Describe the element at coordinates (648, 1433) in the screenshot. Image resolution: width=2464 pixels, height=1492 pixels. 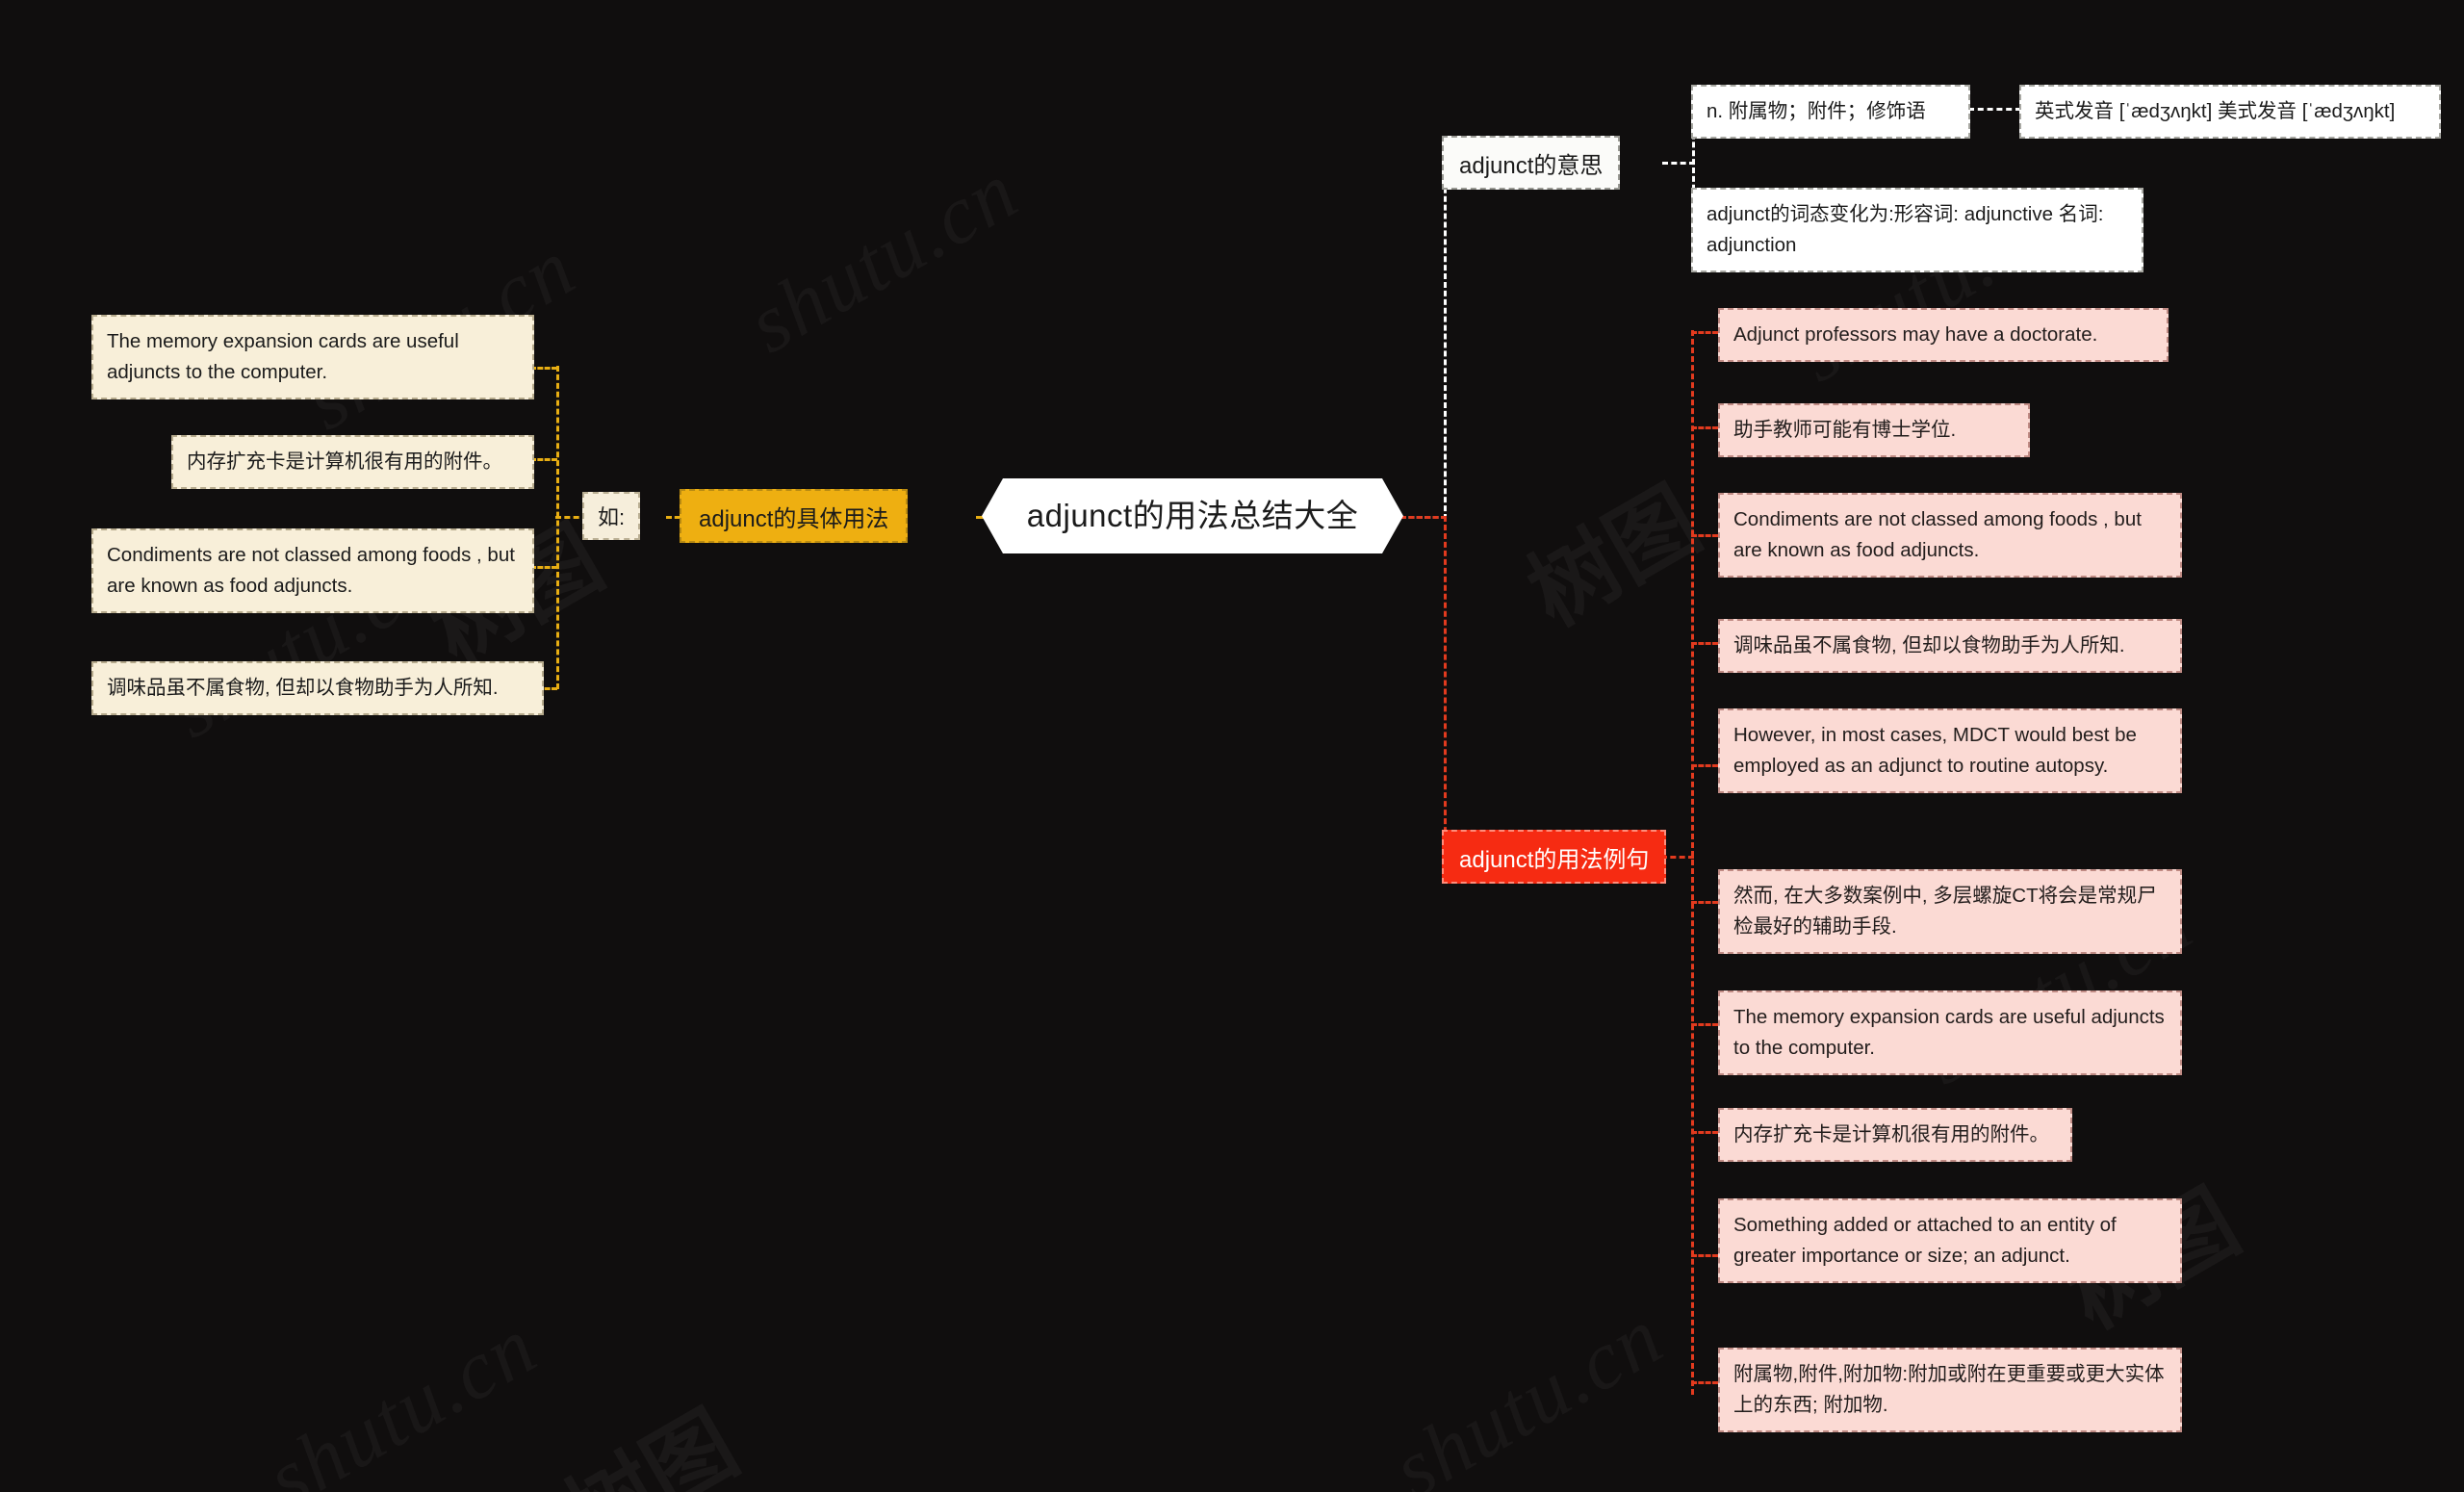
I see `watermark-cjk-2: 树图` at that location.